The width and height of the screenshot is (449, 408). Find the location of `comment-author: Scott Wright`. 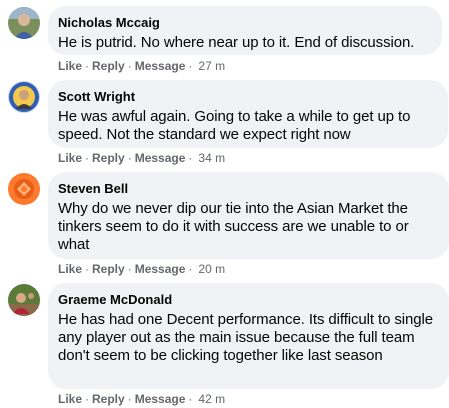

comment-author: Scott Wright is located at coordinates (247, 96).